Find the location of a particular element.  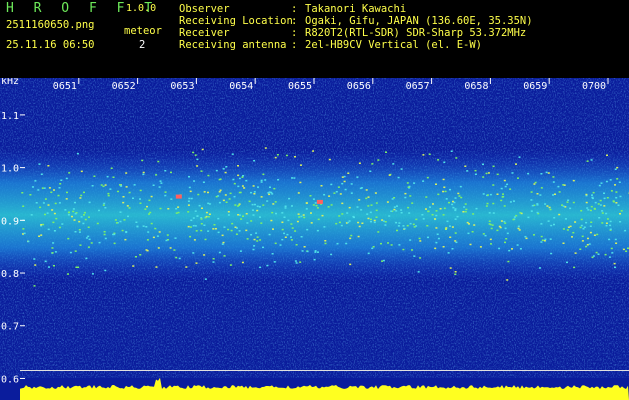

file-name: 2511160650.png is located at coordinates (50, 25).